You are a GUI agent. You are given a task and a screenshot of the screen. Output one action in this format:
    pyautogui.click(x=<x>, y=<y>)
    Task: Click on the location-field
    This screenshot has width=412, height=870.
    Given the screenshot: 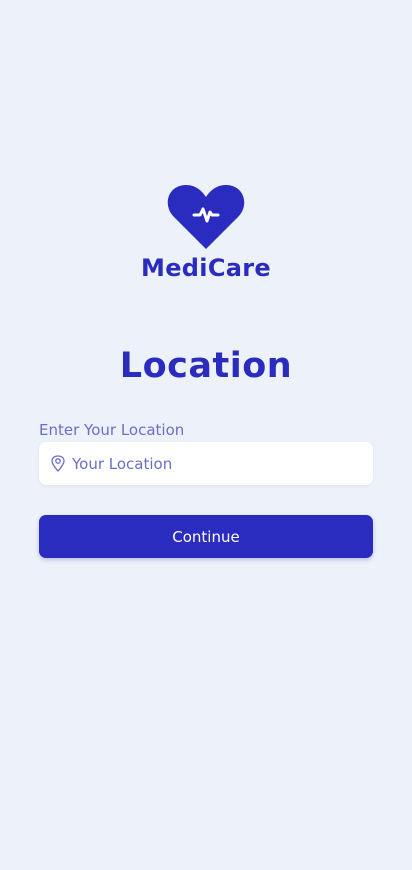 What is the action you would take?
    pyautogui.click(x=206, y=463)
    